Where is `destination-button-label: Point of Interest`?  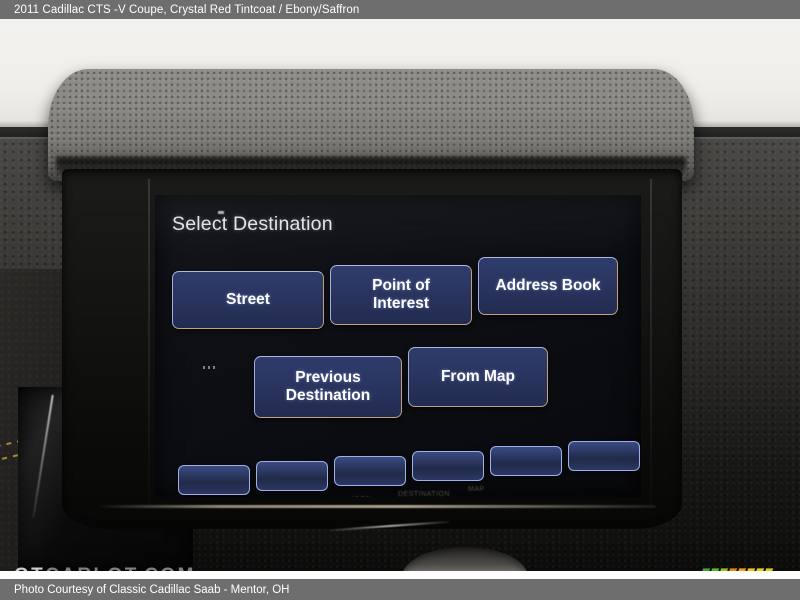 destination-button-label: Point of Interest is located at coordinates (401, 294).